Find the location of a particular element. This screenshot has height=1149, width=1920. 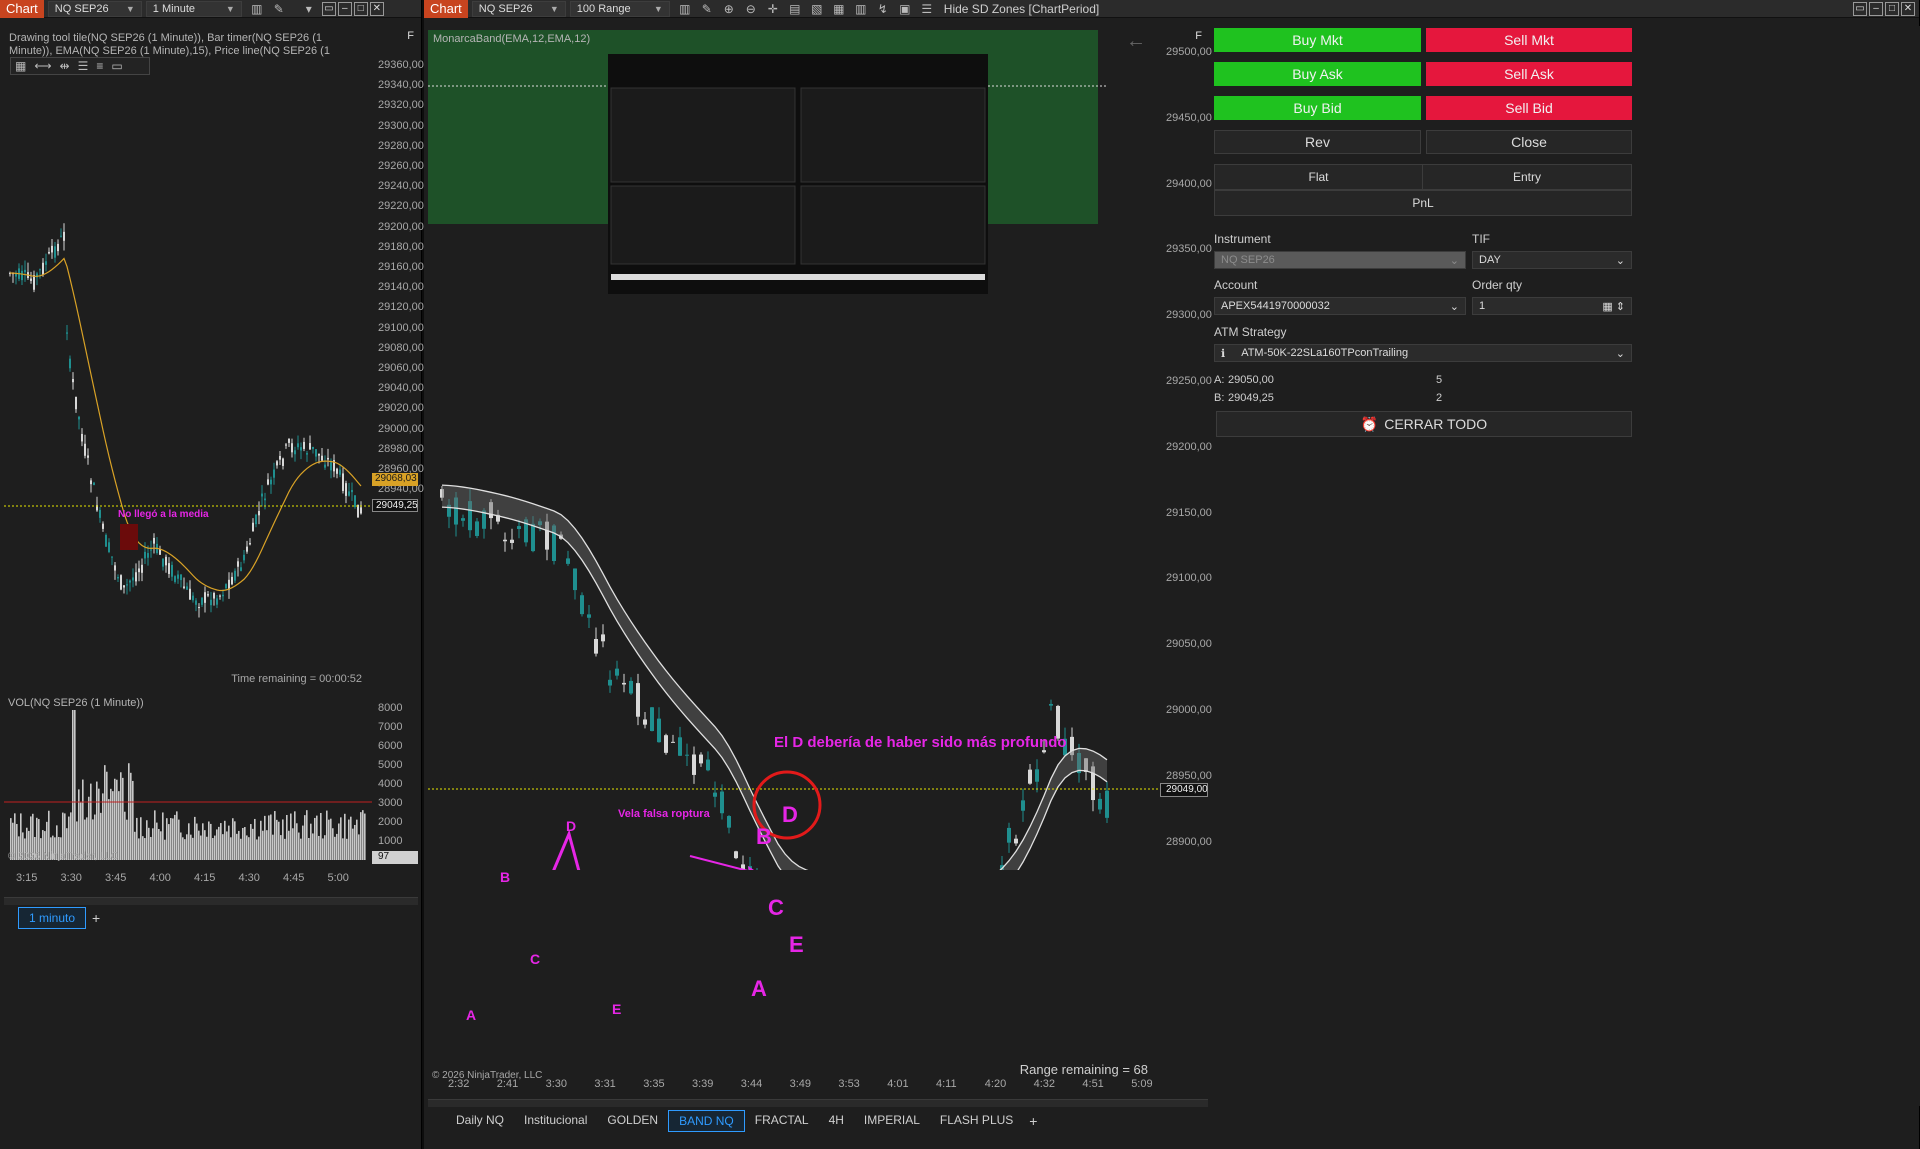

sell-market-button: Sell Mkt is located at coordinates (1529, 40).